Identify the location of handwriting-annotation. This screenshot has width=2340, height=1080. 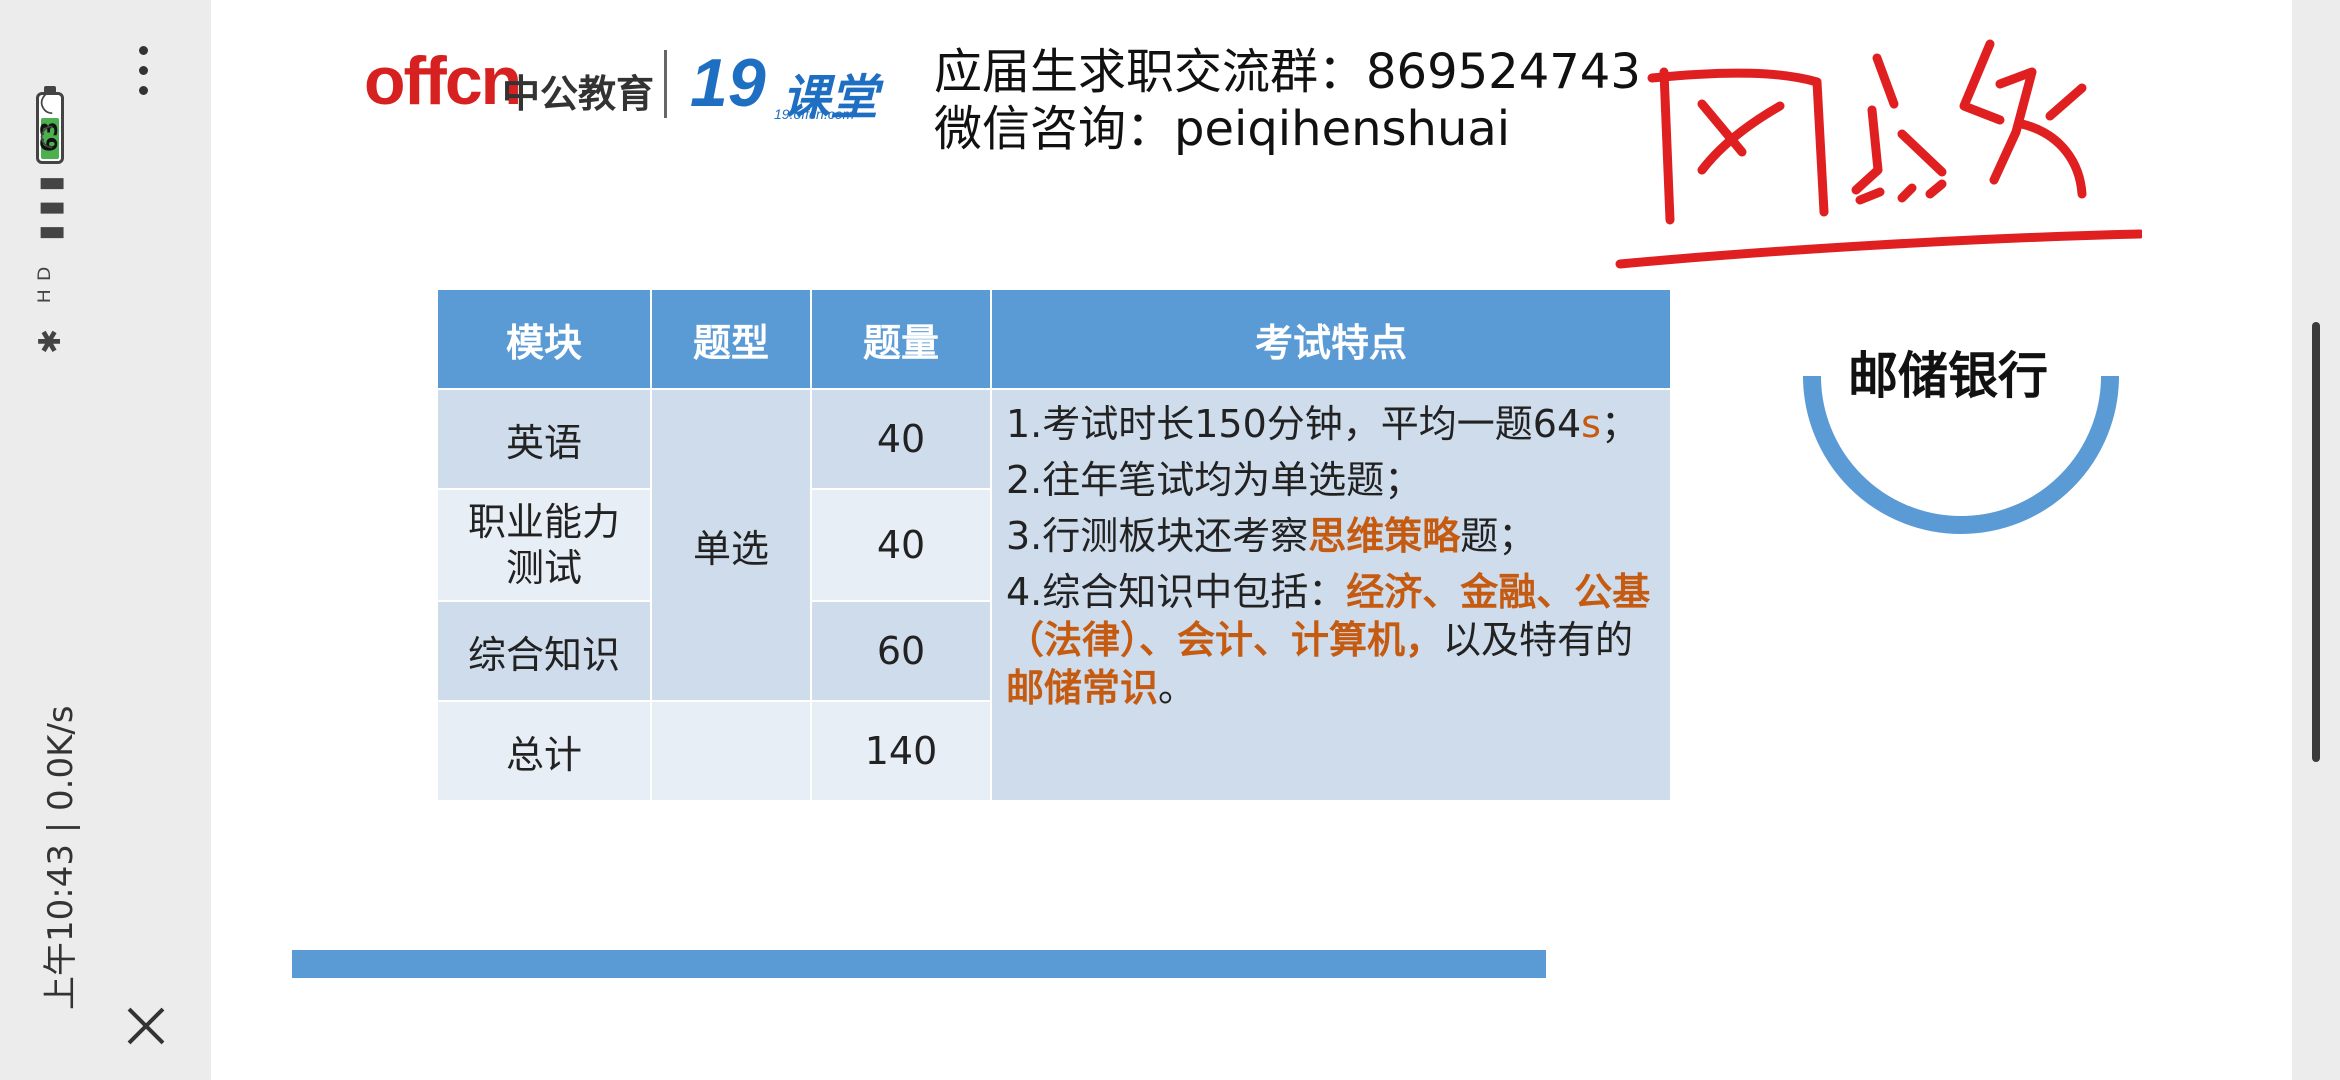
(1878, 154).